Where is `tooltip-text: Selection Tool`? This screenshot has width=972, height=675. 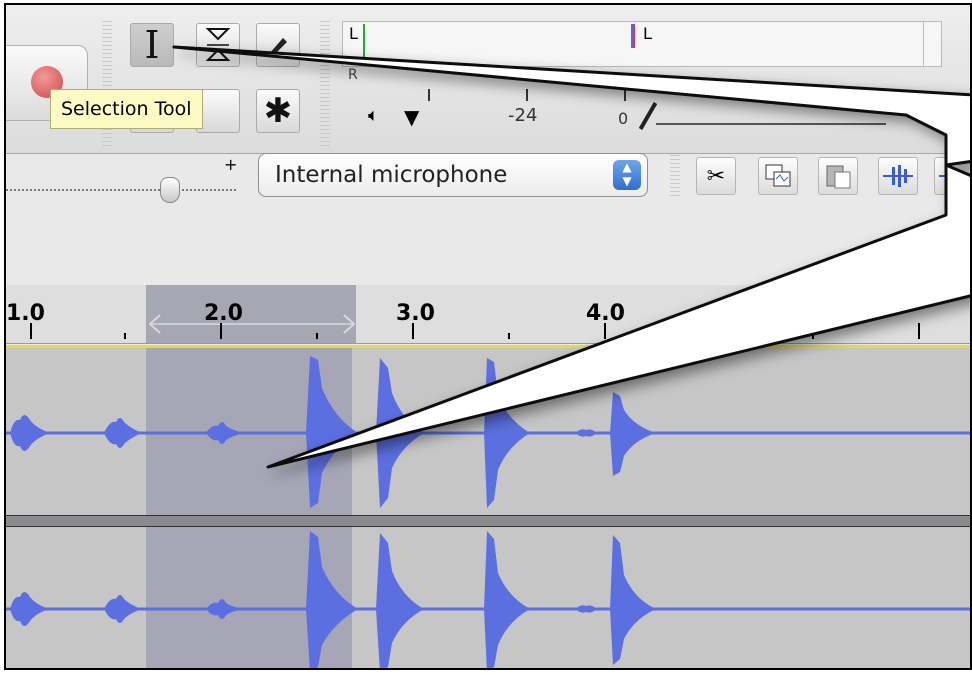 tooltip-text: Selection Tool is located at coordinates (126, 109).